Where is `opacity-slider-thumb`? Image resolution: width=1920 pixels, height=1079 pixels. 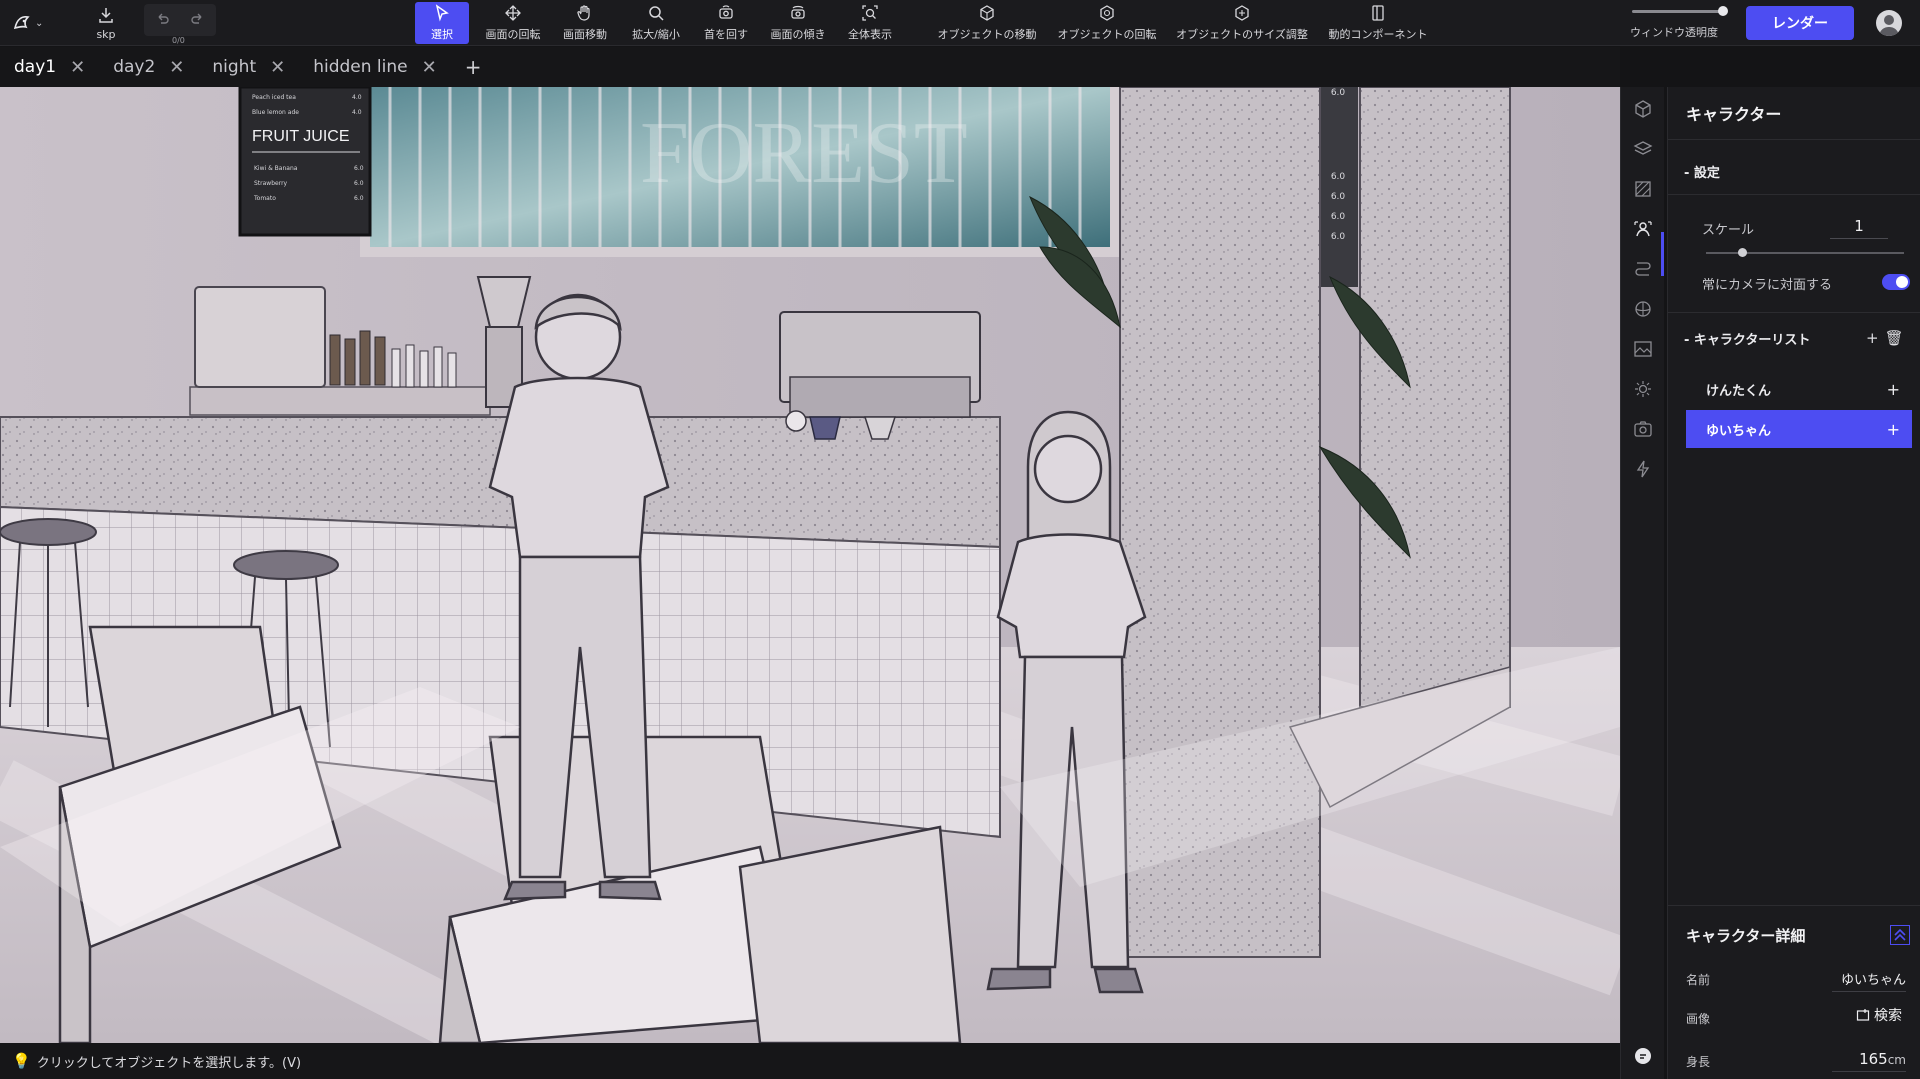 opacity-slider-thumb is located at coordinates (1723, 11).